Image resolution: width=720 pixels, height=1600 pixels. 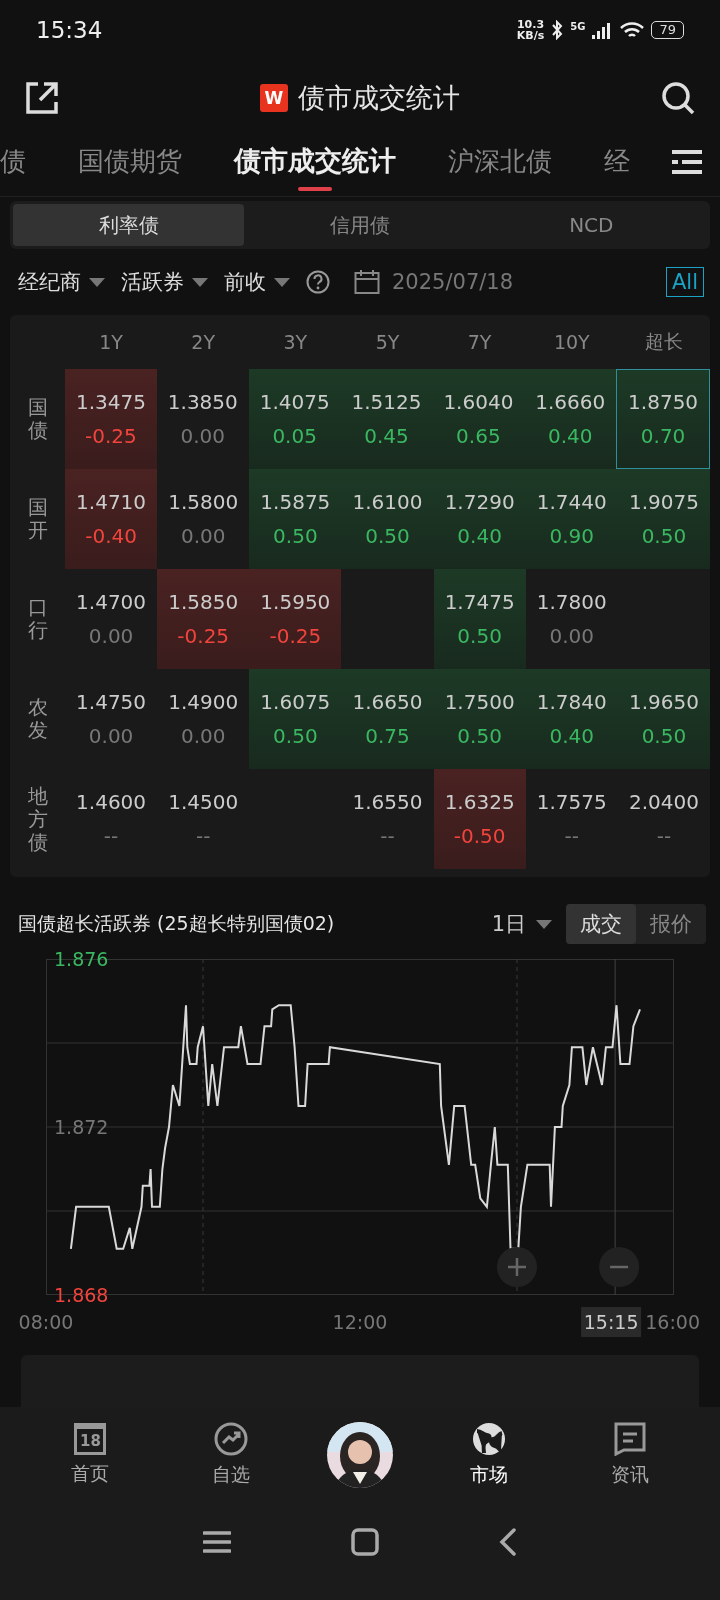 What do you see at coordinates (591, 225) in the screenshot?
I see `segment-tab: NCD` at bounding box center [591, 225].